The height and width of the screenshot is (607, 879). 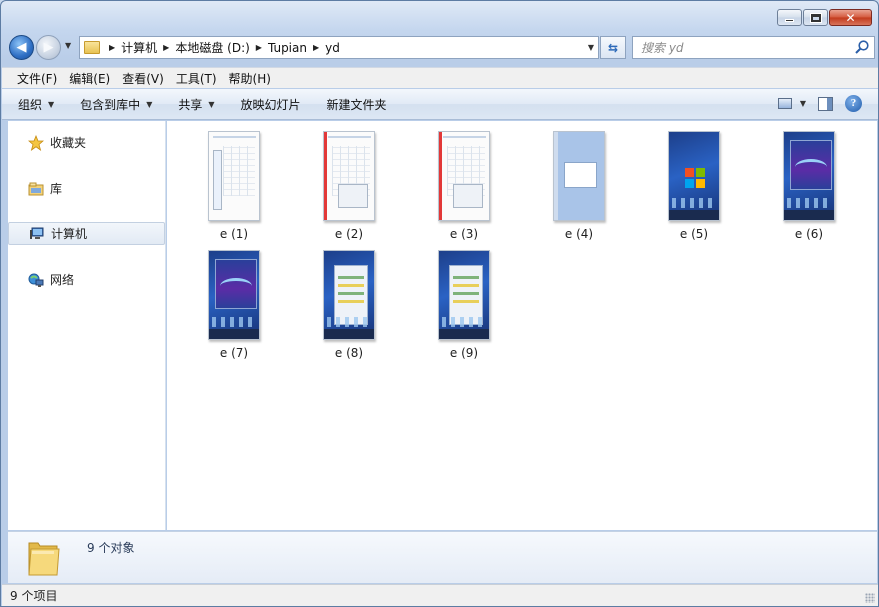 I want to click on file-name: e (1), so click(x=234, y=234).